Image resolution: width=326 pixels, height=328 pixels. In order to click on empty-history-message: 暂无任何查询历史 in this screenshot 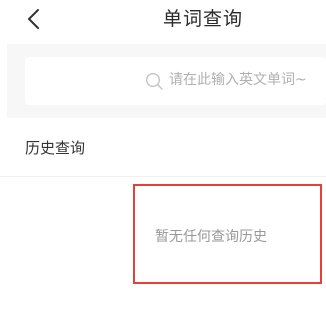, I will do `click(211, 237)`.